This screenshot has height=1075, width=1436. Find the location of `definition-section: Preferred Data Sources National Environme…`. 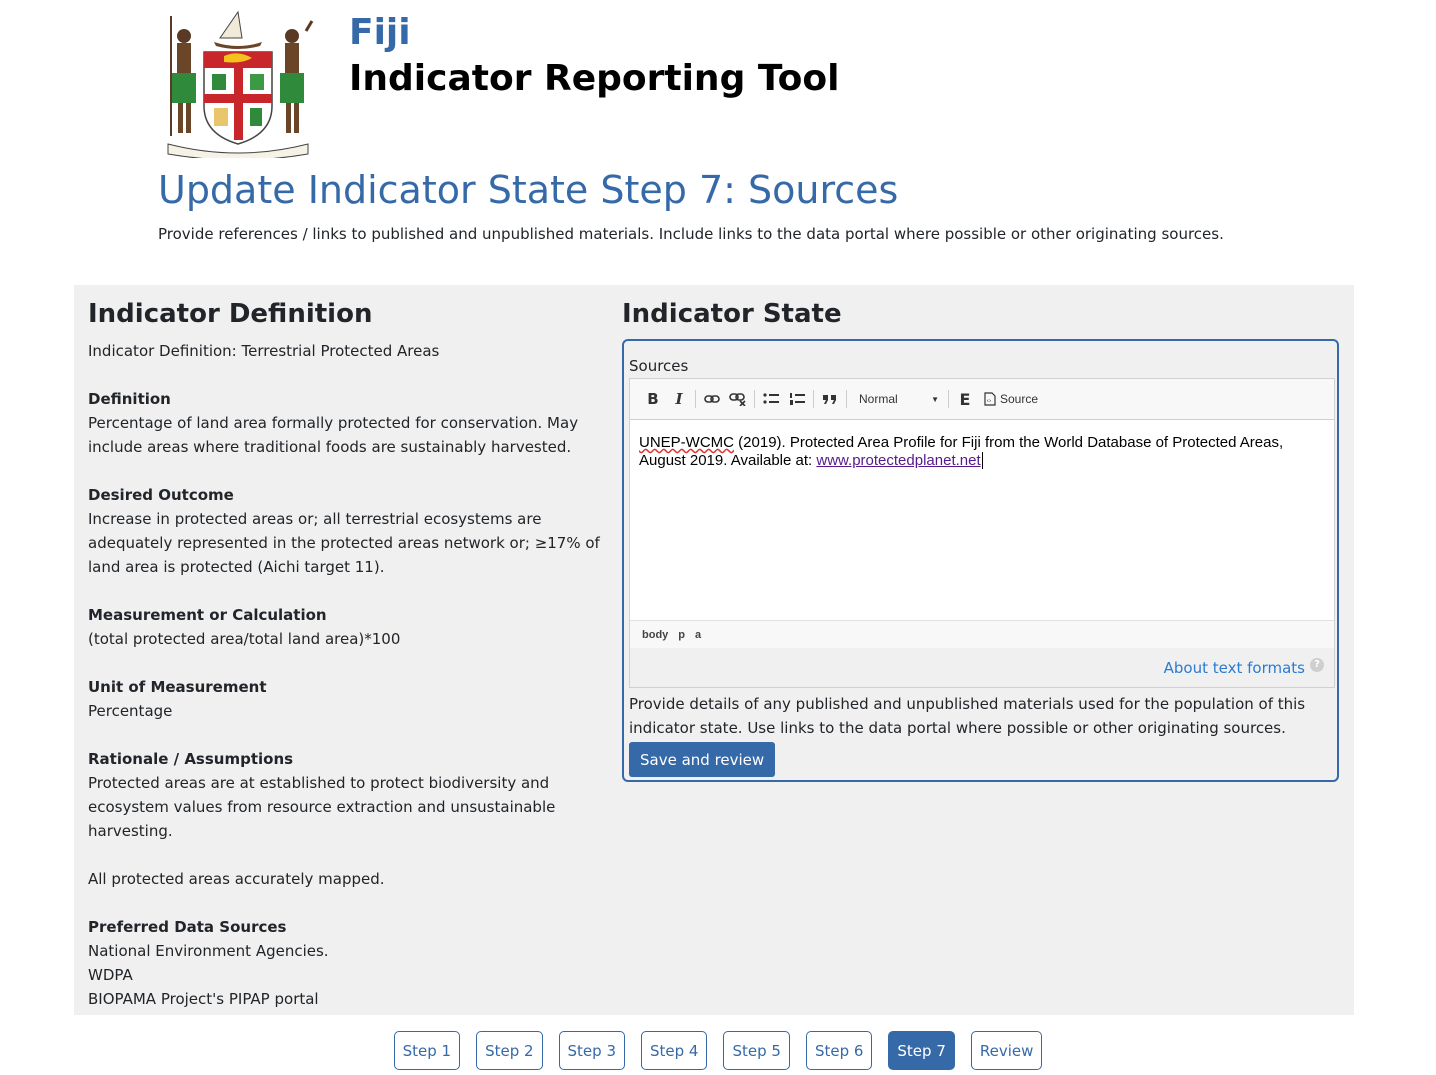

definition-section: Preferred Data Sources National Environme… is located at coordinates (348, 963).